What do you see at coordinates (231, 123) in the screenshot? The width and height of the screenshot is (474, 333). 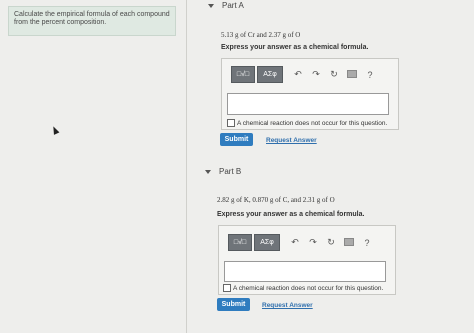 I see `part-a-no-reaction-checkbox` at bounding box center [231, 123].